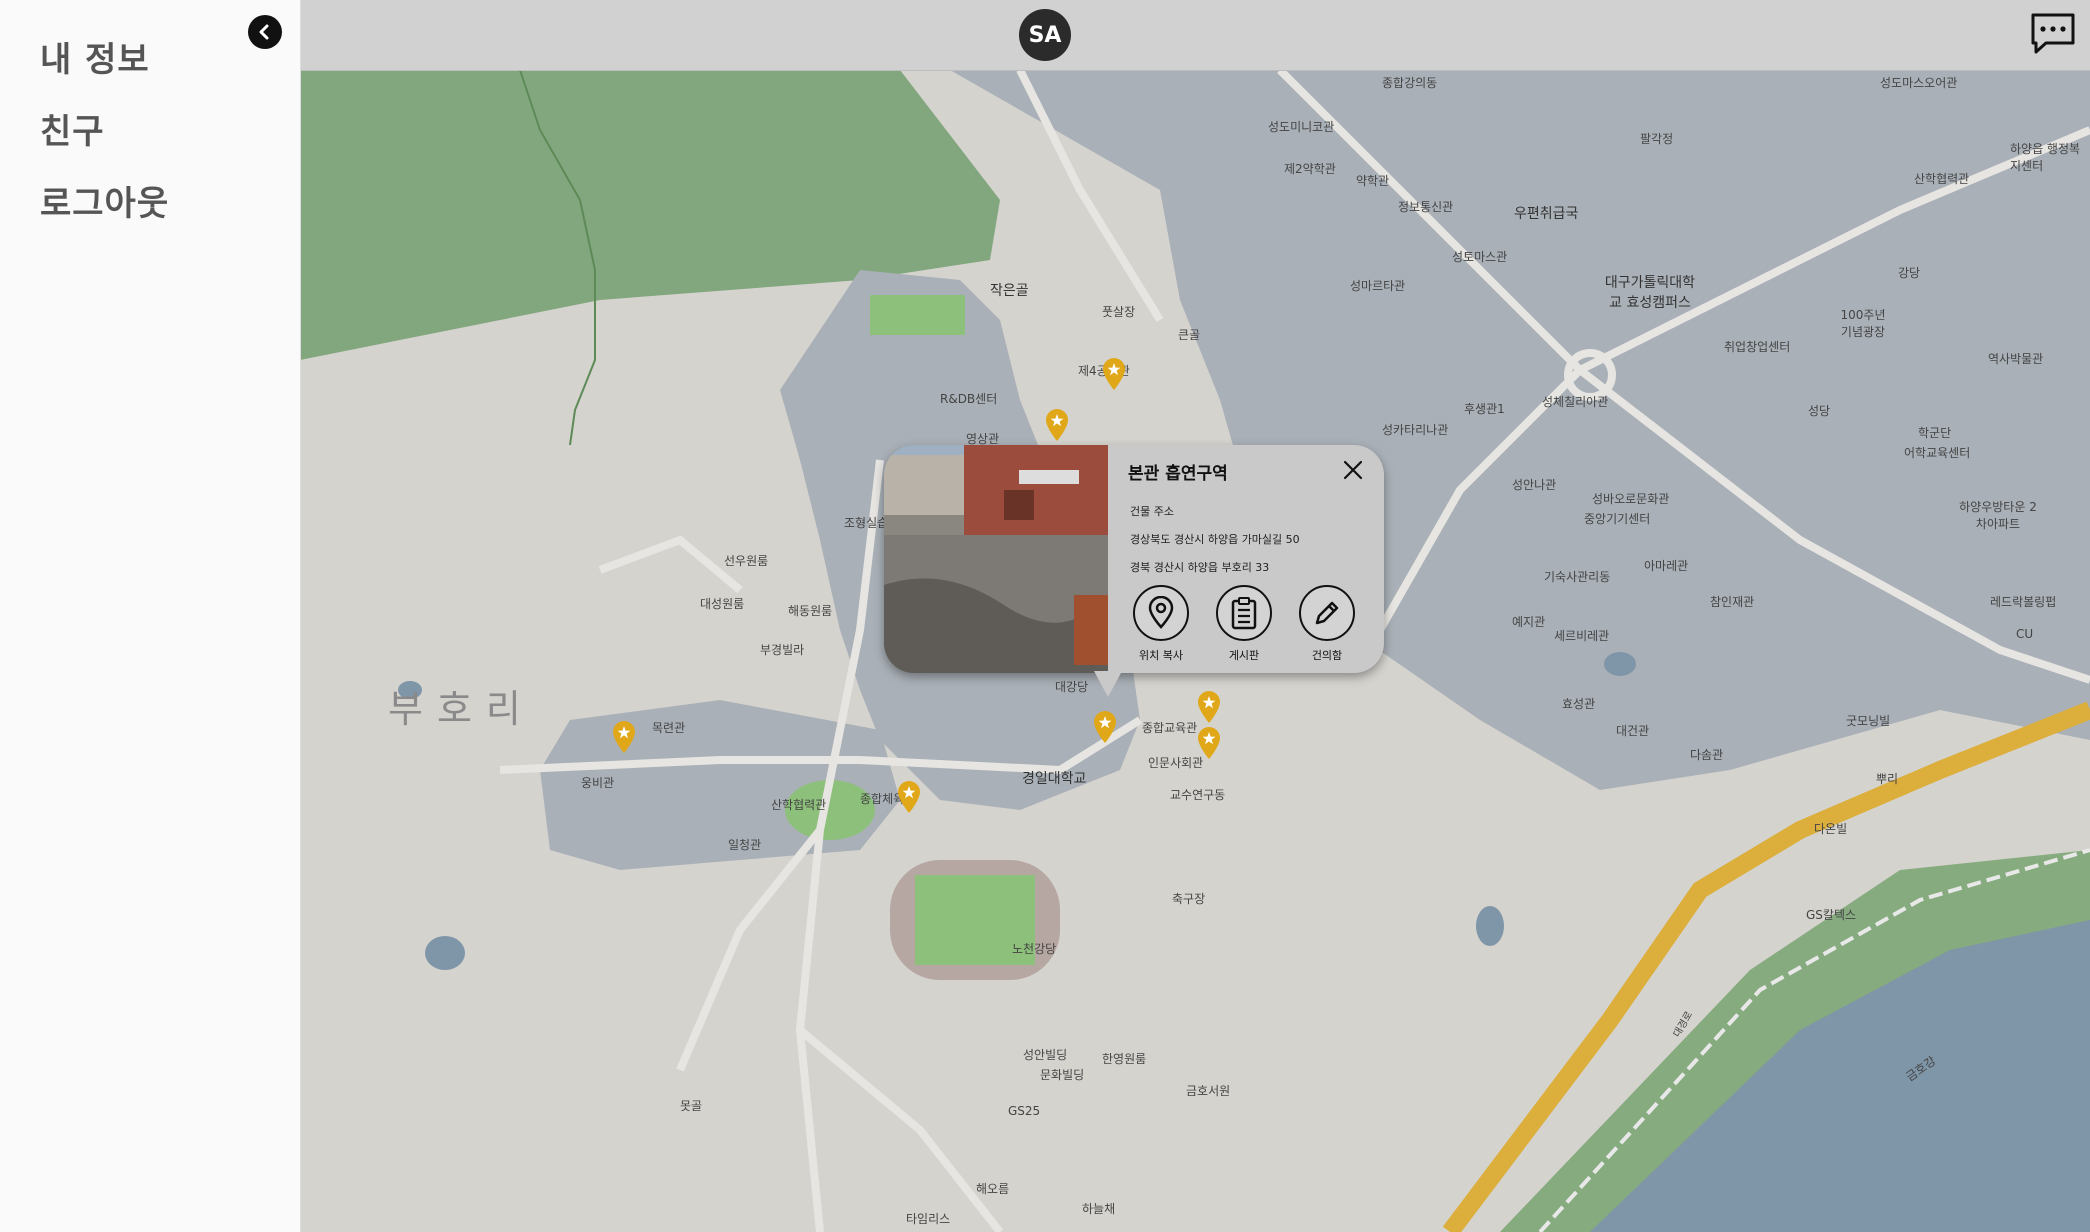  Describe the element at coordinates (928, 1219) in the screenshot. I see `map-label: 타임리스` at that location.